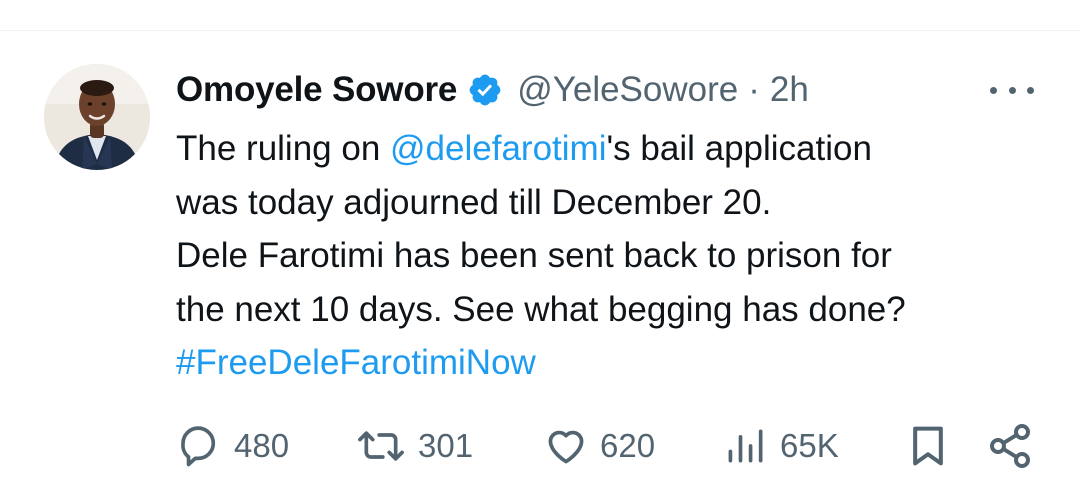 This screenshot has height=502, width=1080. Describe the element at coordinates (616, 363) in the screenshot. I see `tweet-line-5: #FreeDeleFarotimiNow` at that location.